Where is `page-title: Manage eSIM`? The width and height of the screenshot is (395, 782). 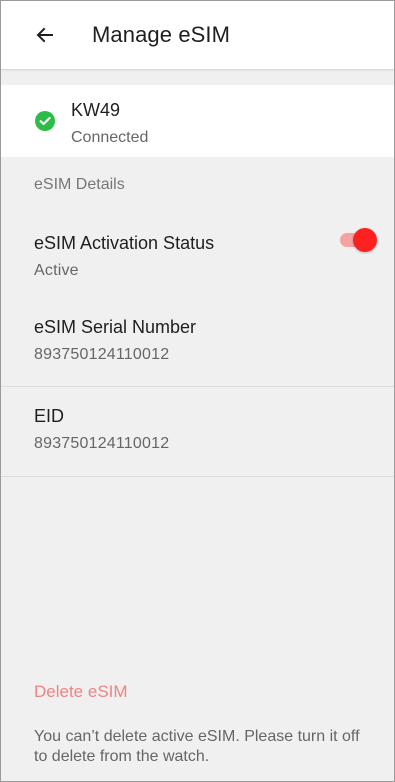
page-title: Manage eSIM is located at coordinates (161, 34).